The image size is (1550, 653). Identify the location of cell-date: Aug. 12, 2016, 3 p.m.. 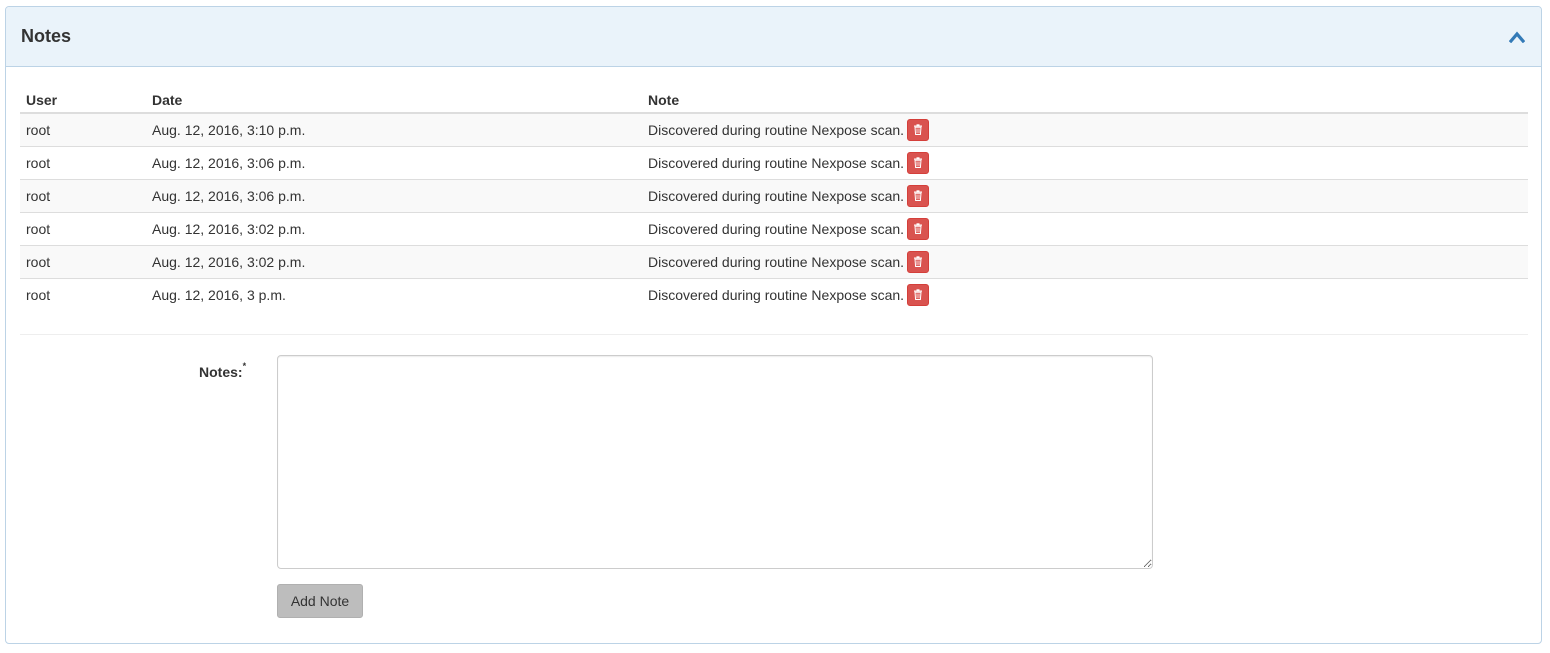
(219, 294).